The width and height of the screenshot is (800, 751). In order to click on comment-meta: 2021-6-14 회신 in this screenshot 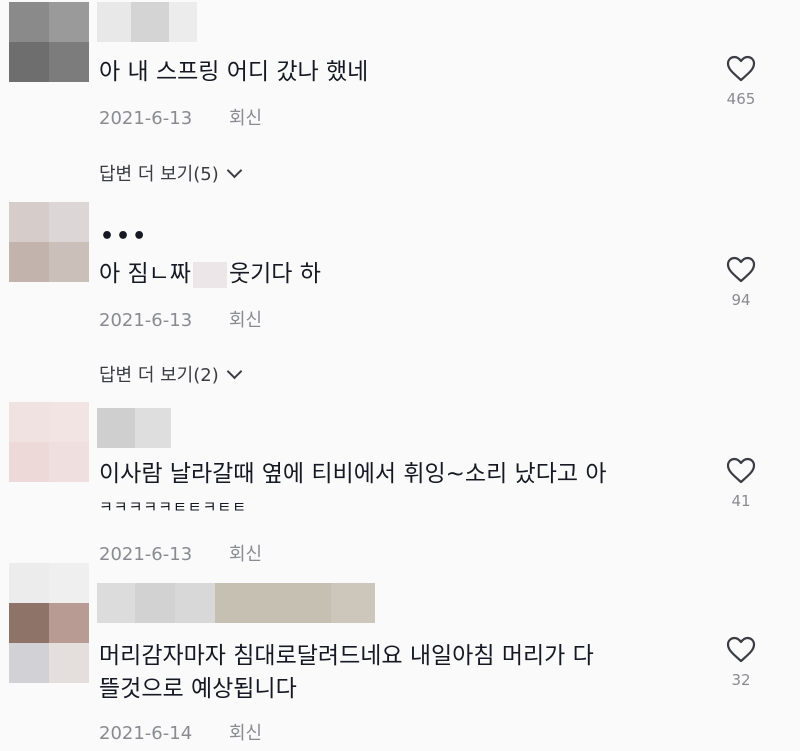, I will do `click(180, 732)`.